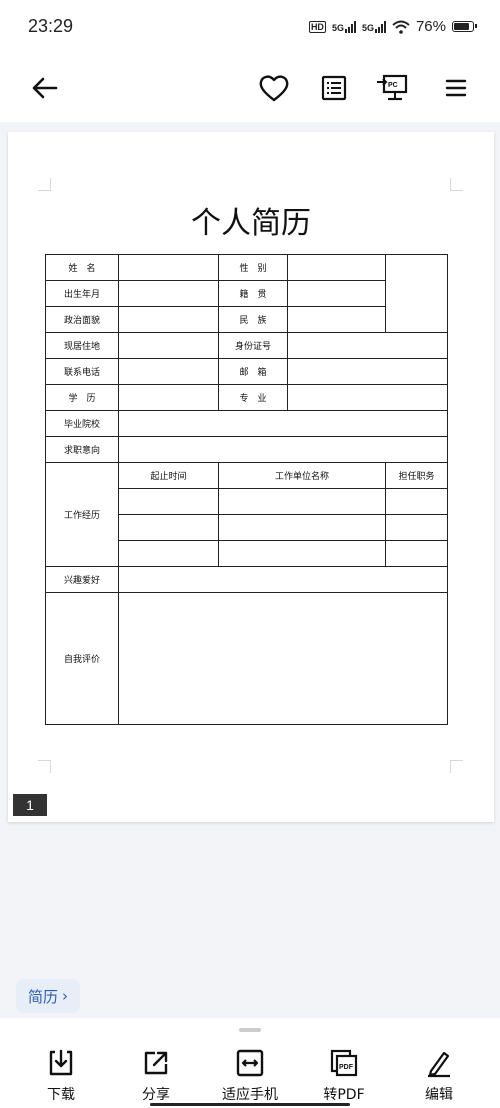  Describe the element at coordinates (250, 1104) in the screenshot. I see `home-indicator` at that location.